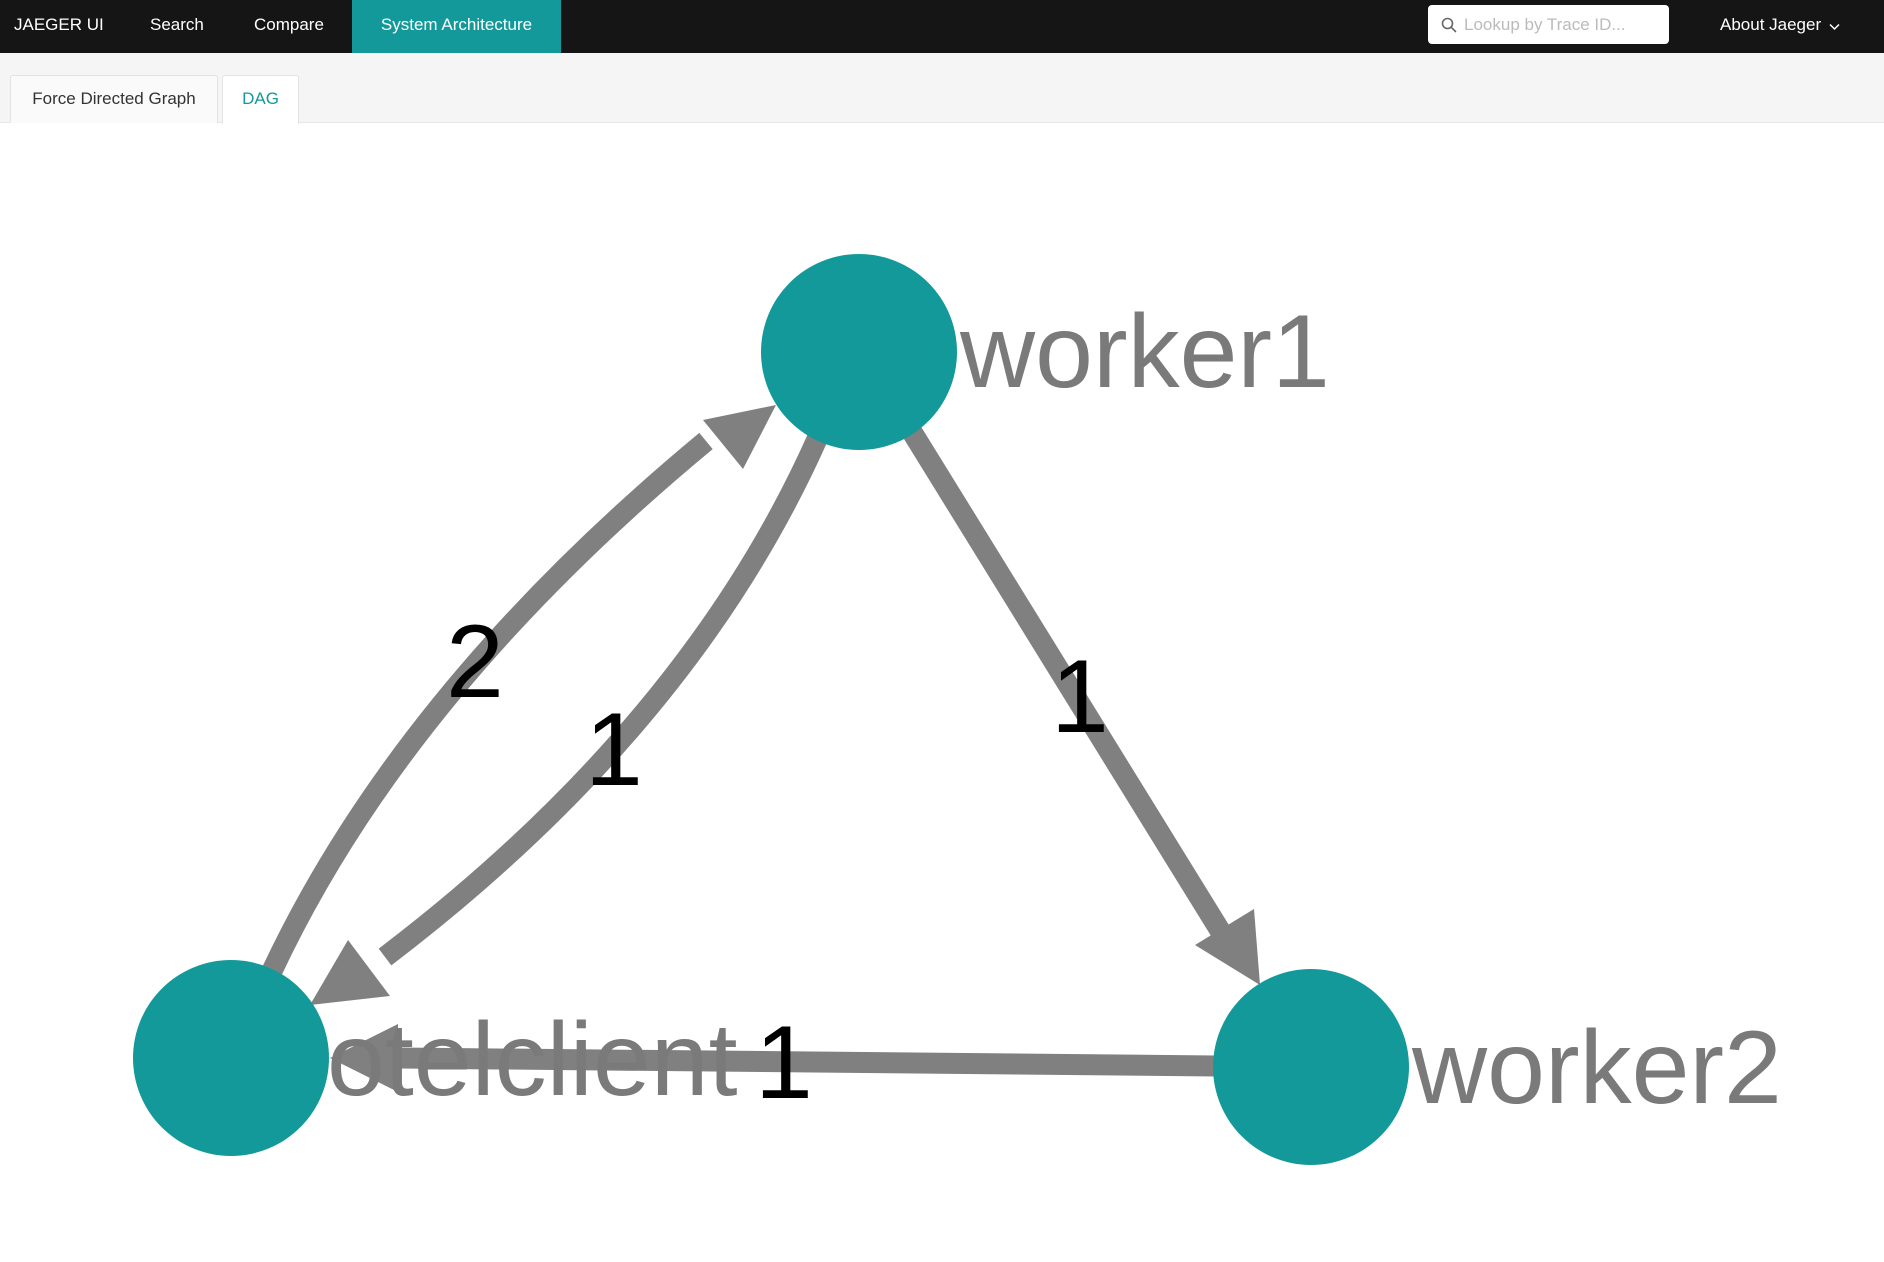  I want to click on nav-item-compare: Compare, so click(289, 26).